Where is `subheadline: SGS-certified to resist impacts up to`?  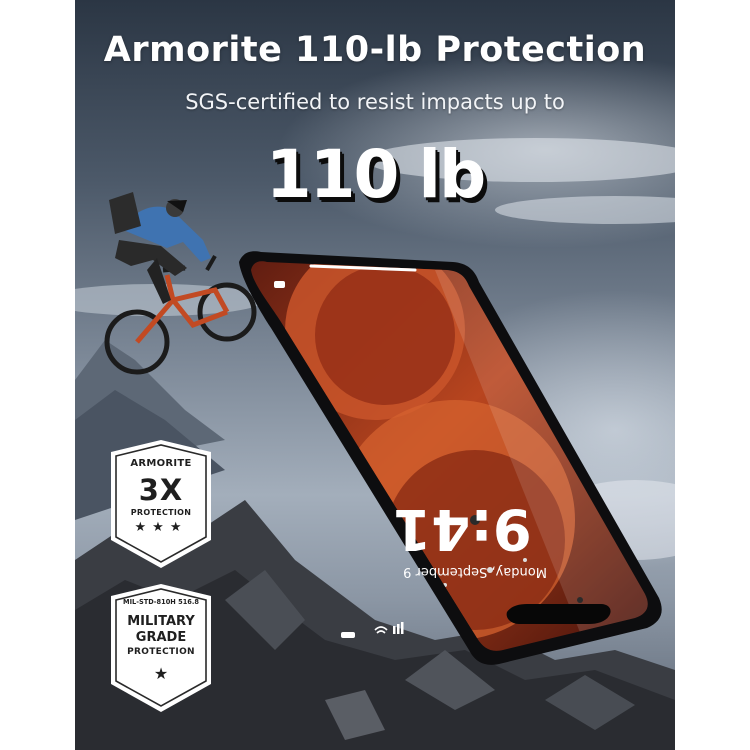 subheadline: SGS-certified to resist impacts up to is located at coordinates (375, 102).